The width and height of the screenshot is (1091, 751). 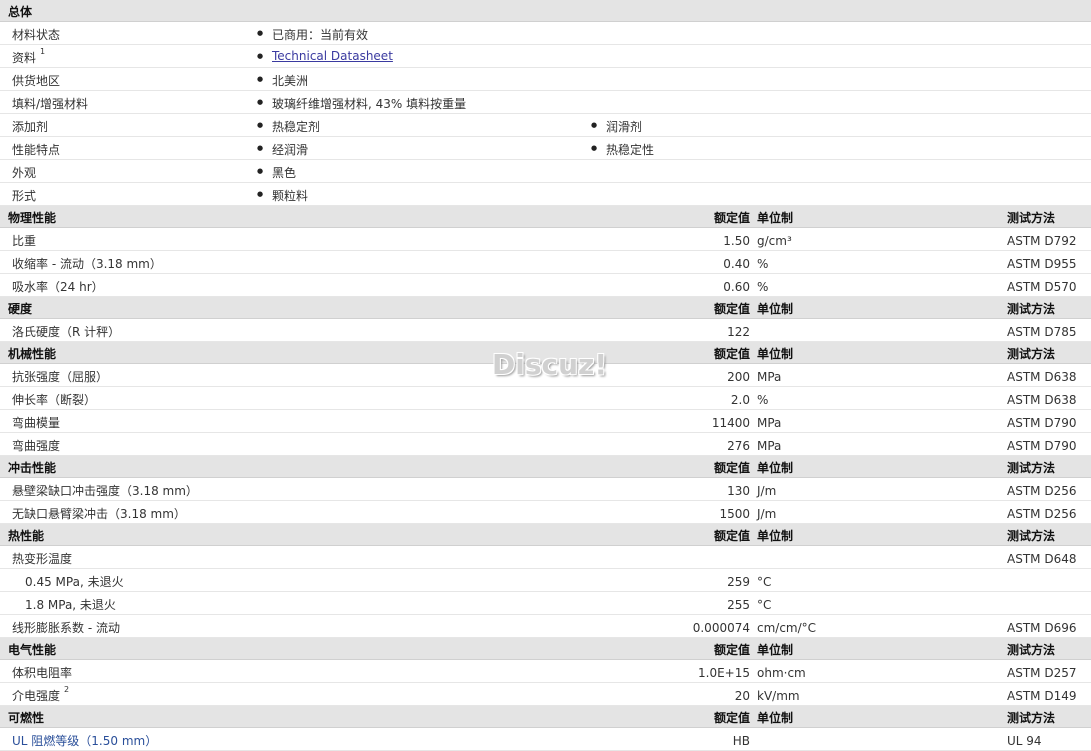 What do you see at coordinates (730, 423) in the screenshot?
I see `property-value: 11400` at bounding box center [730, 423].